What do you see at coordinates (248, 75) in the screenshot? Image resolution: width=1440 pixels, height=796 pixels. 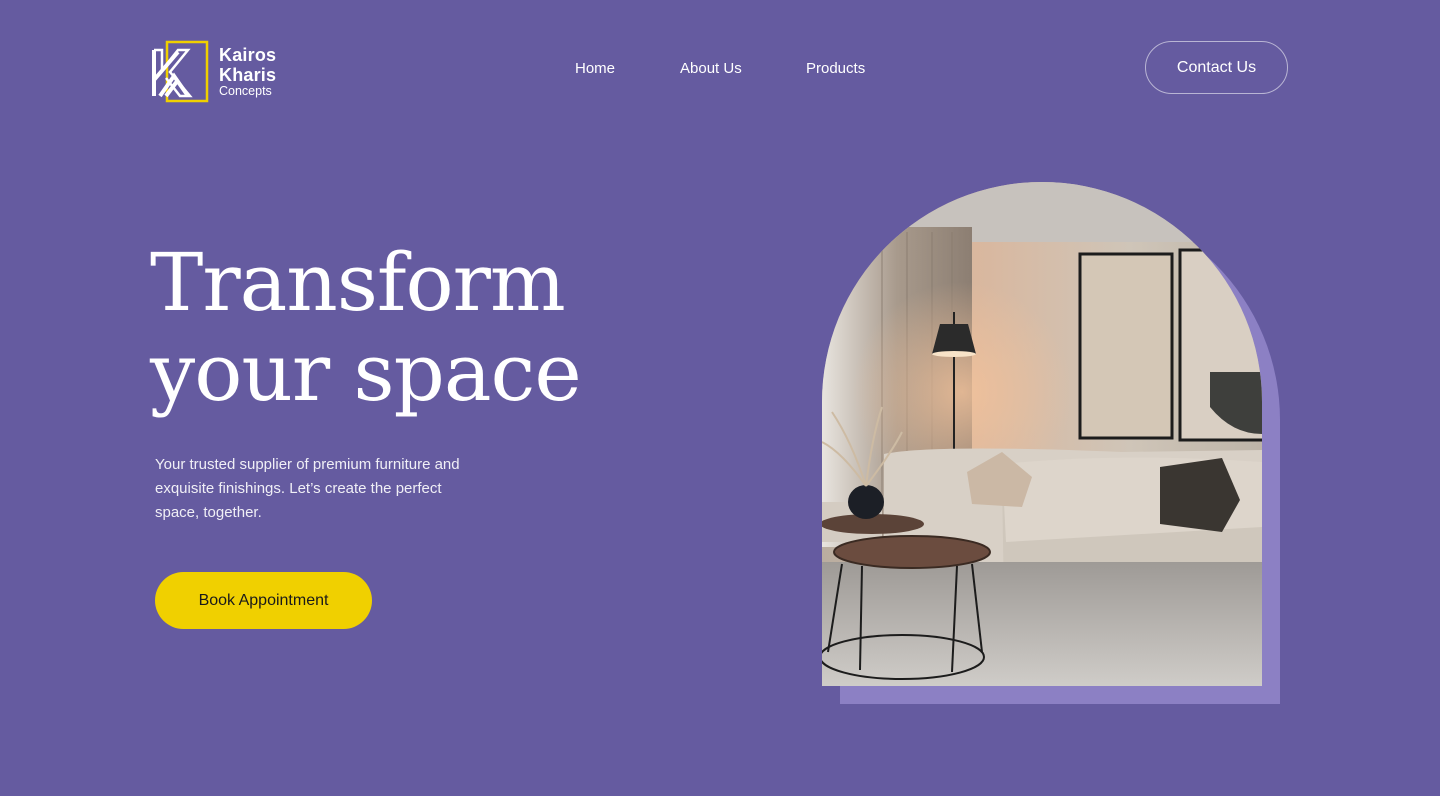 I see `brand-name-line2: Kharis` at bounding box center [248, 75].